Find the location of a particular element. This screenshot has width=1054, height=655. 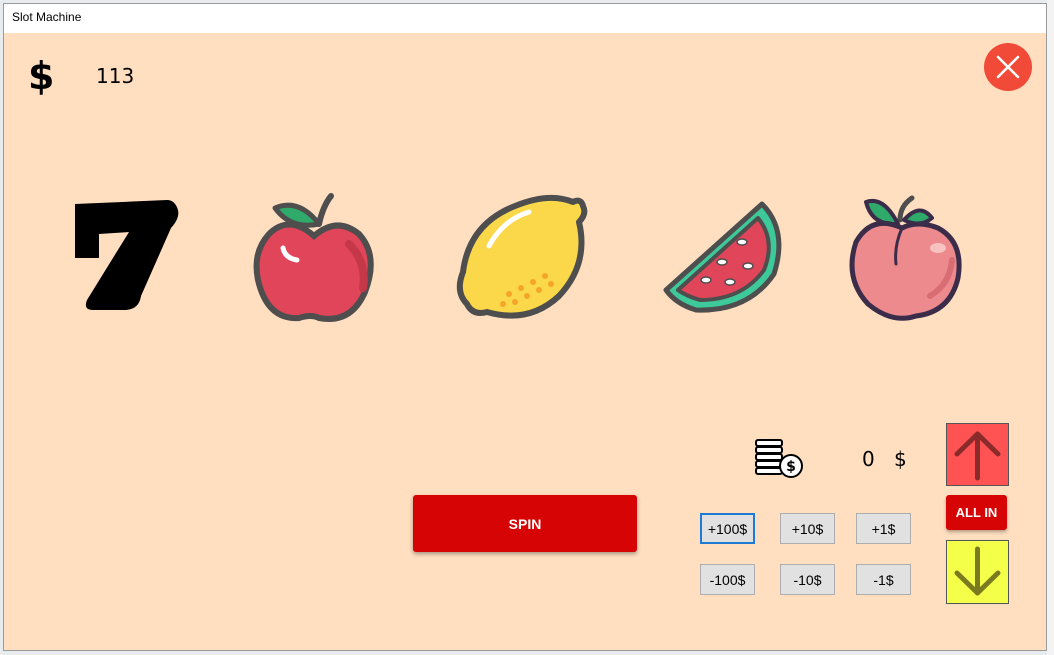

dollar-icon: $ is located at coordinates (41, 76).